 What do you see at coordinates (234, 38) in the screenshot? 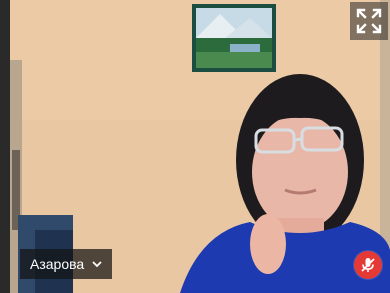
I see `wall-painting` at bounding box center [234, 38].